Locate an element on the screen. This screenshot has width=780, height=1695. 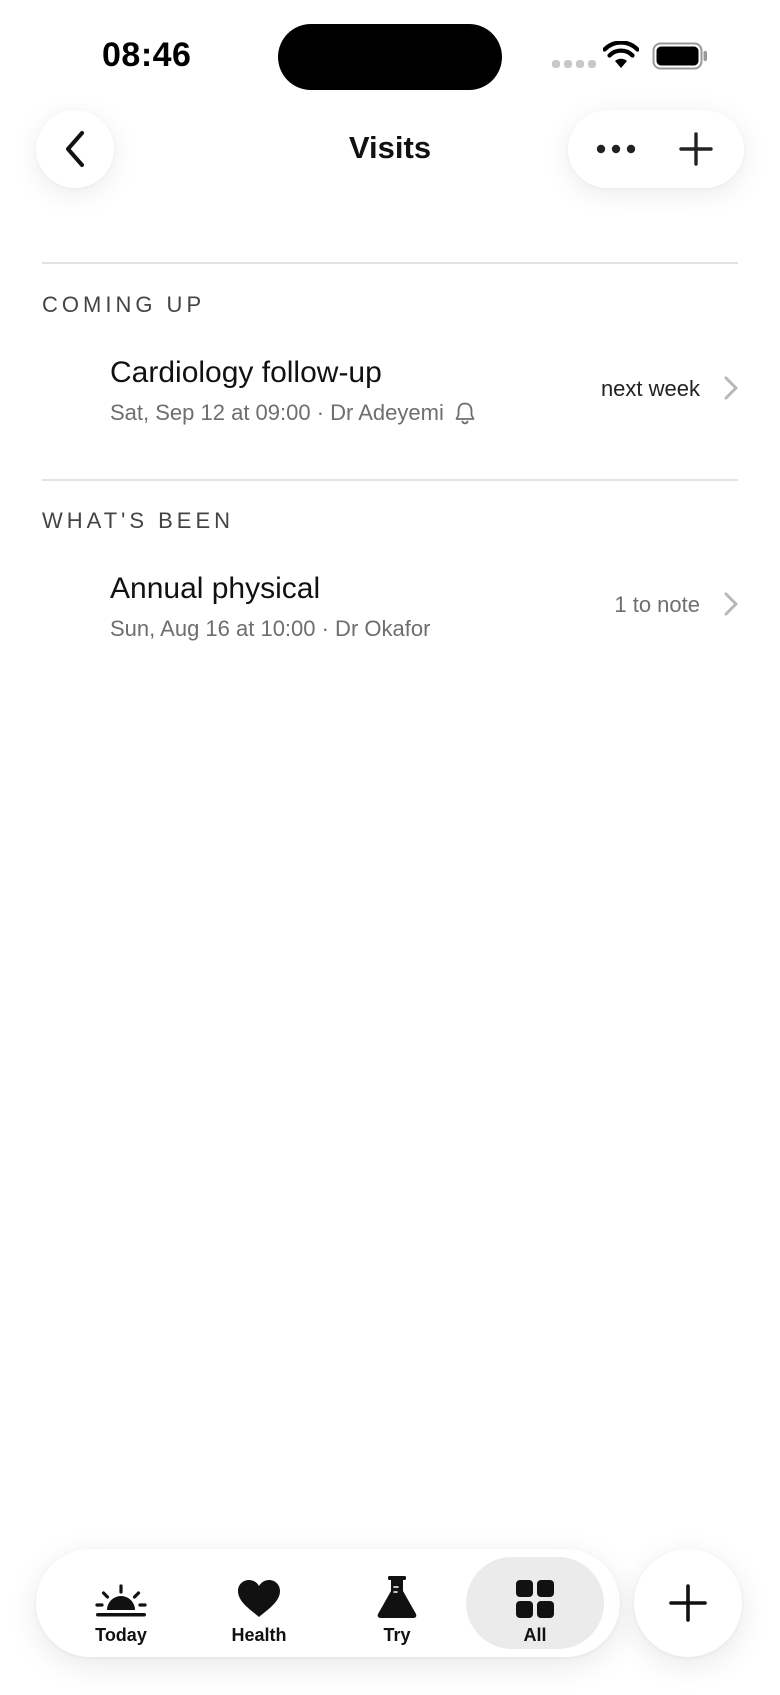
tab-health: Health is located at coordinates (259, 1603).